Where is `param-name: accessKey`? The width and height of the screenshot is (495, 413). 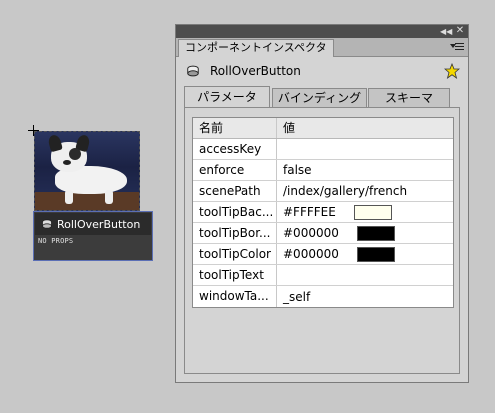
param-name: accessKey is located at coordinates (235, 149).